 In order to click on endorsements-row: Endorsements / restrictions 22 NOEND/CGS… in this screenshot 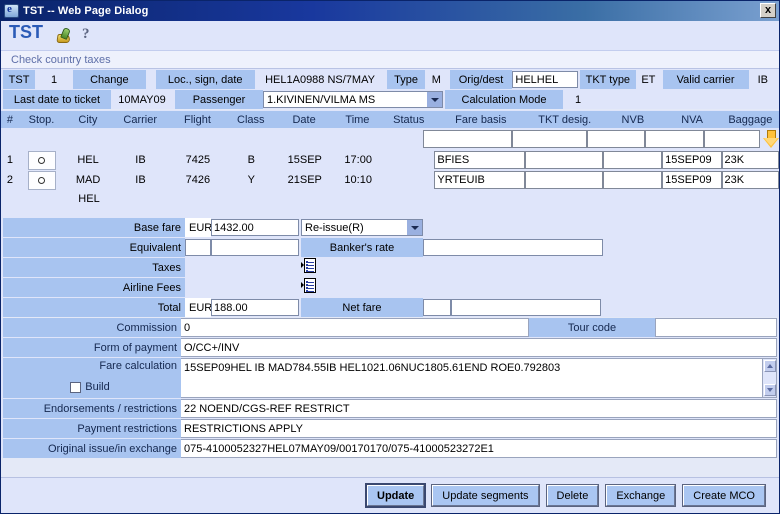, I will do `click(390, 408)`.